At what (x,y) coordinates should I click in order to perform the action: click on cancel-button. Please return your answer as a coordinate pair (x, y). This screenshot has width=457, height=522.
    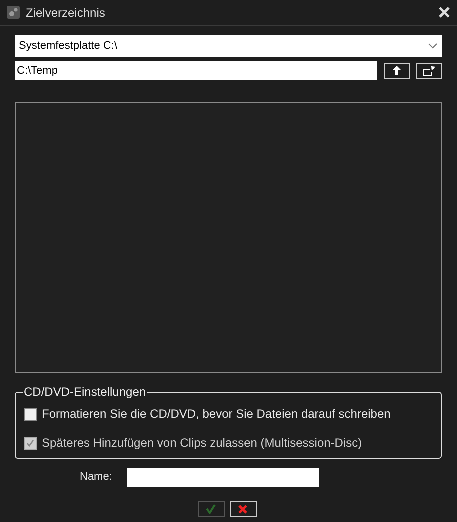
    Looking at the image, I should click on (243, 509).